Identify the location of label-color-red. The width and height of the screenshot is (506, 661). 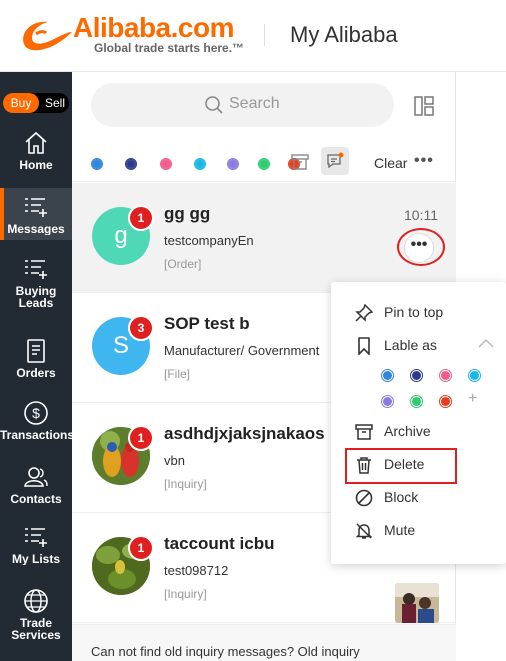
(445, 401).